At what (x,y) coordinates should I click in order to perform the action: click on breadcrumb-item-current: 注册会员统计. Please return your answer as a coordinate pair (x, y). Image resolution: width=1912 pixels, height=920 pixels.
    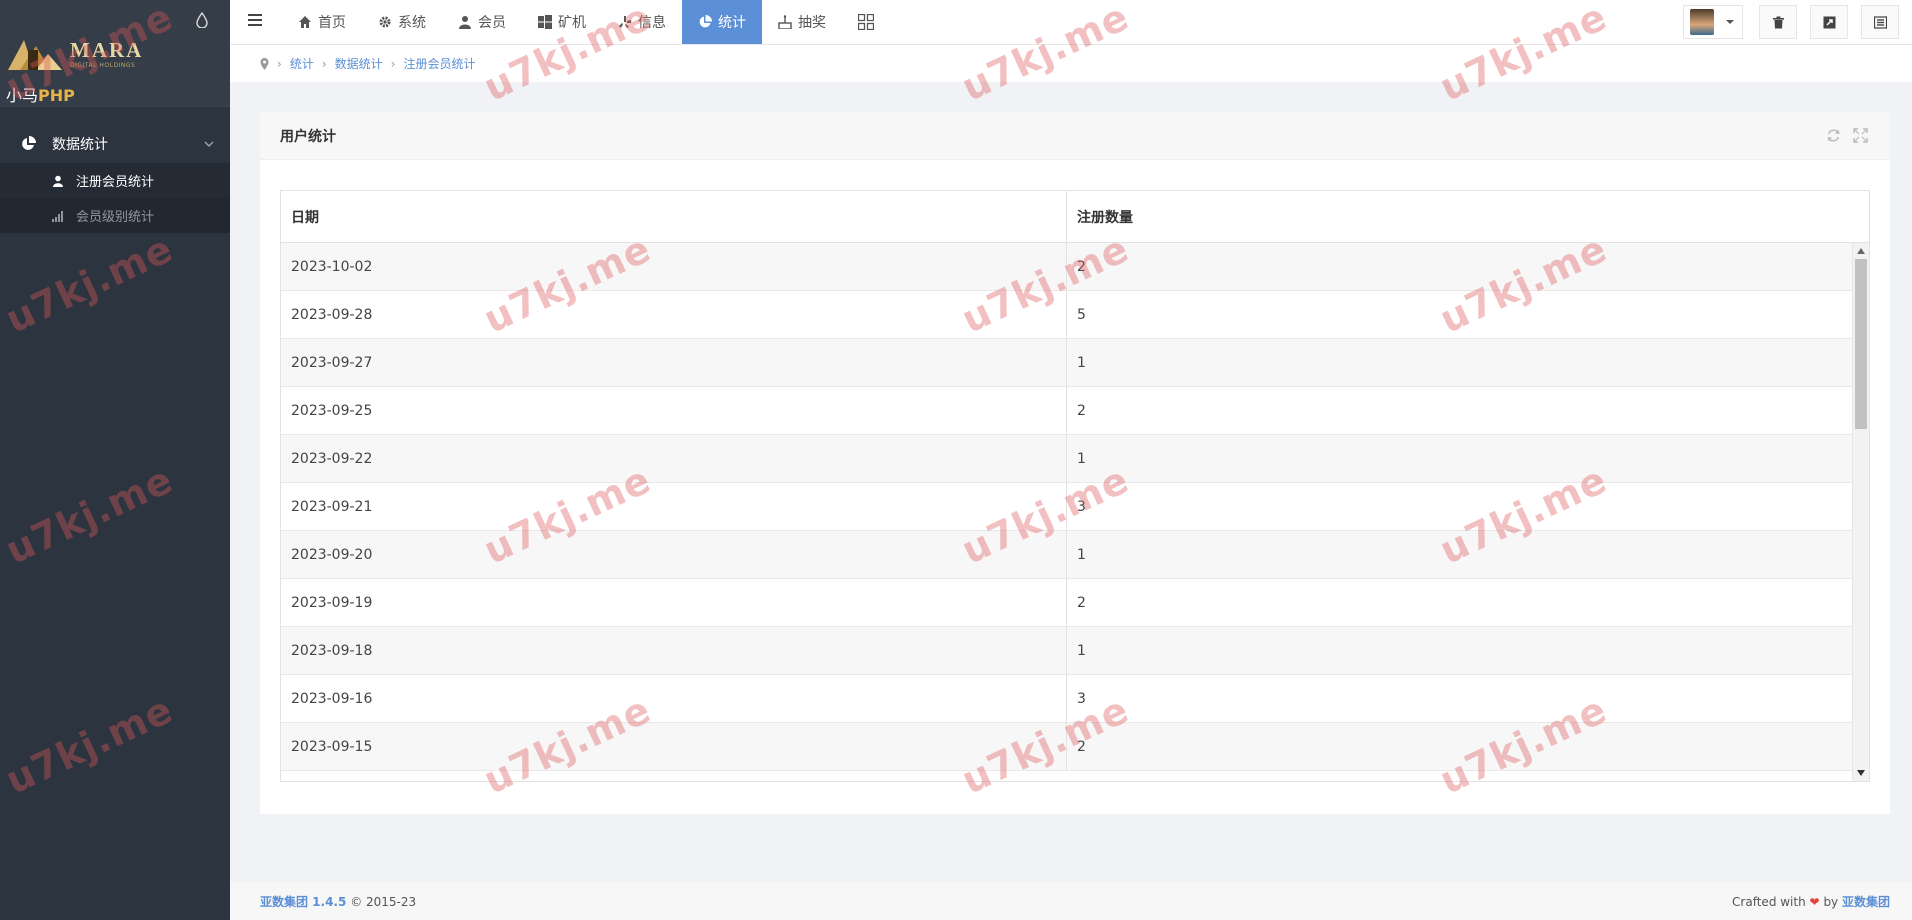
    Looking at the image, I should click on (439, 63).